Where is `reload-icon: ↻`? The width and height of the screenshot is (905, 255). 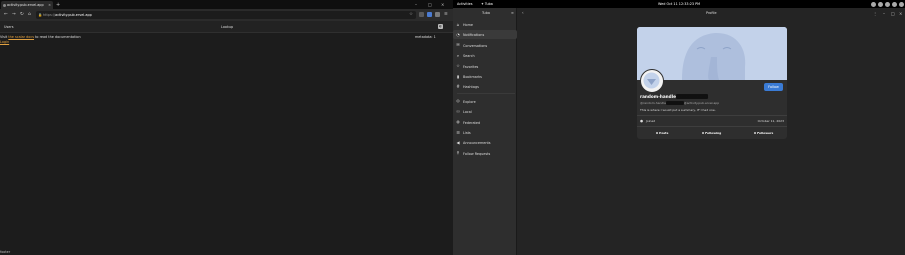
reload-icon: ↻ is located at coordinates (22, 14).